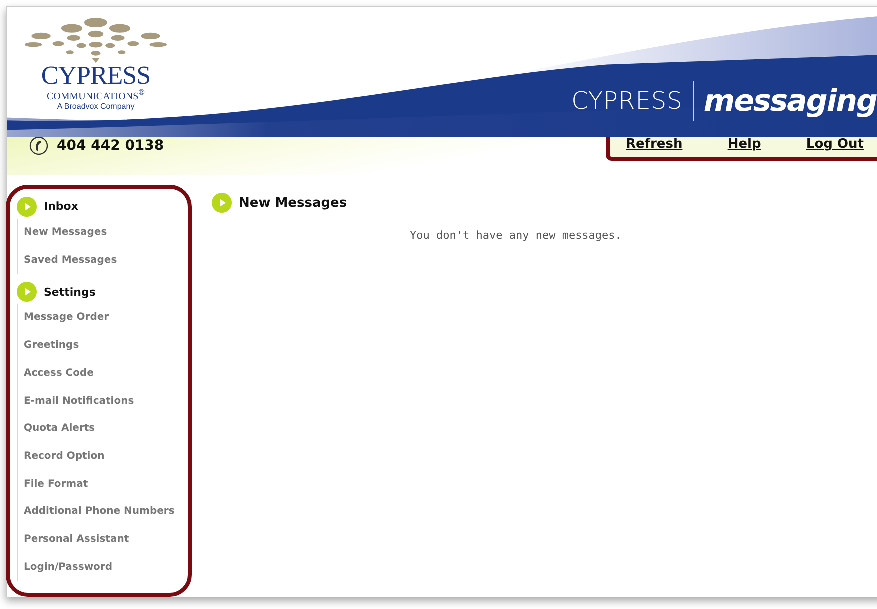 This screenshot has width=877, height=609. What do you see at coordinates (61, 207) in the screenshot?
I see `section-title: Inbox` at bounding box center [61, 207].